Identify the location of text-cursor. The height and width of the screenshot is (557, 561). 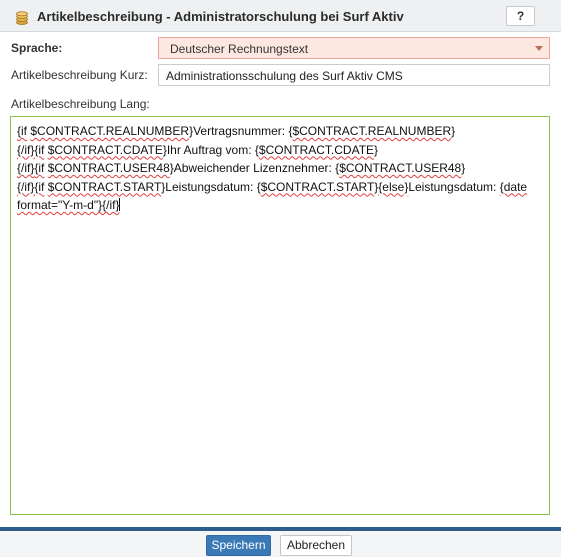
(120, 204).